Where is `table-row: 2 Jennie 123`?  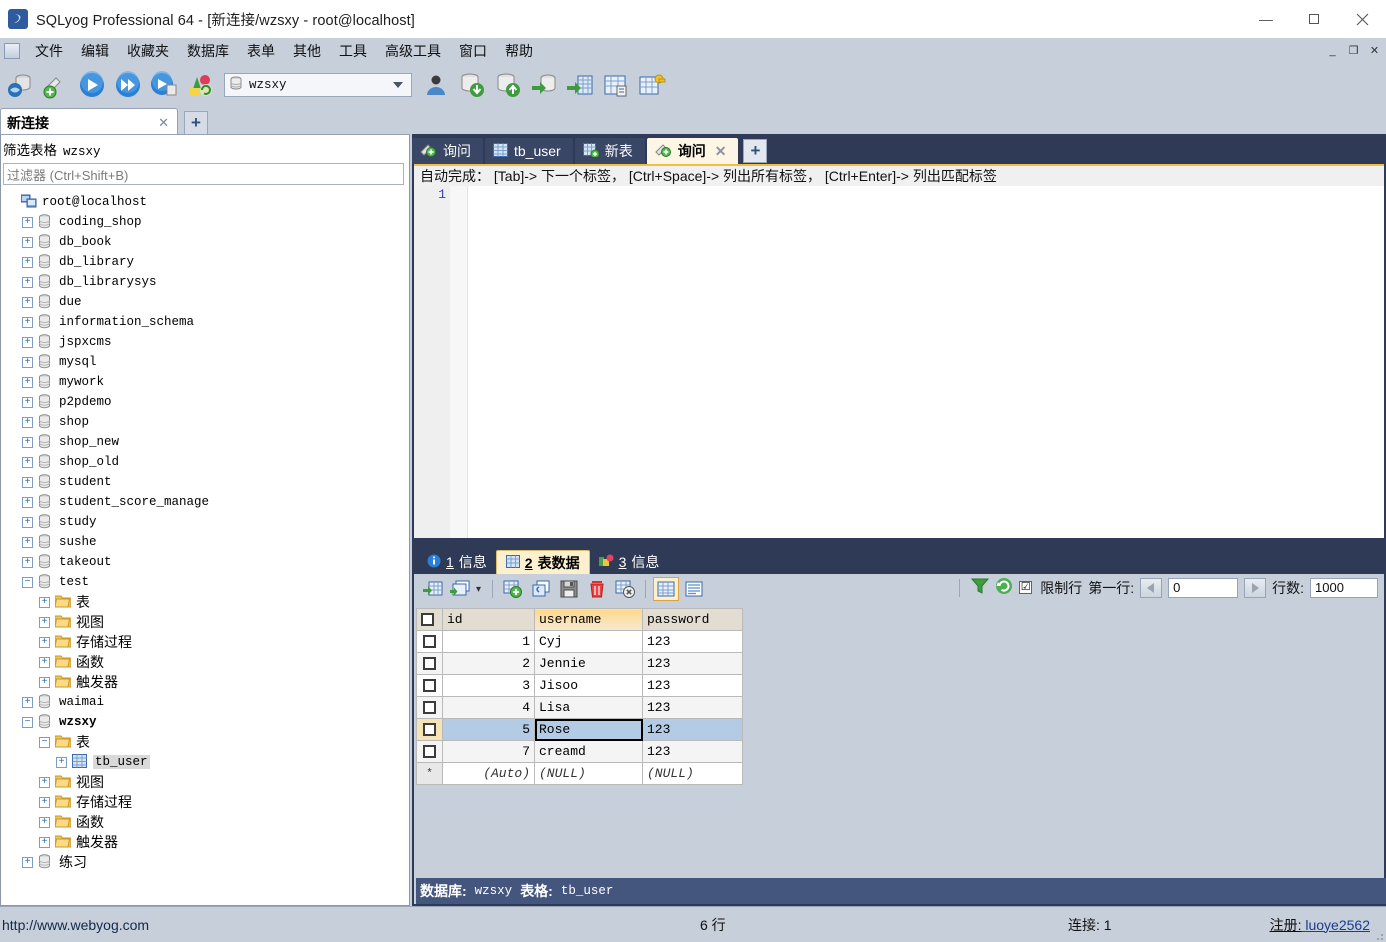 table-row: 2 Jennie 123 is located at coordinates (579, 663).